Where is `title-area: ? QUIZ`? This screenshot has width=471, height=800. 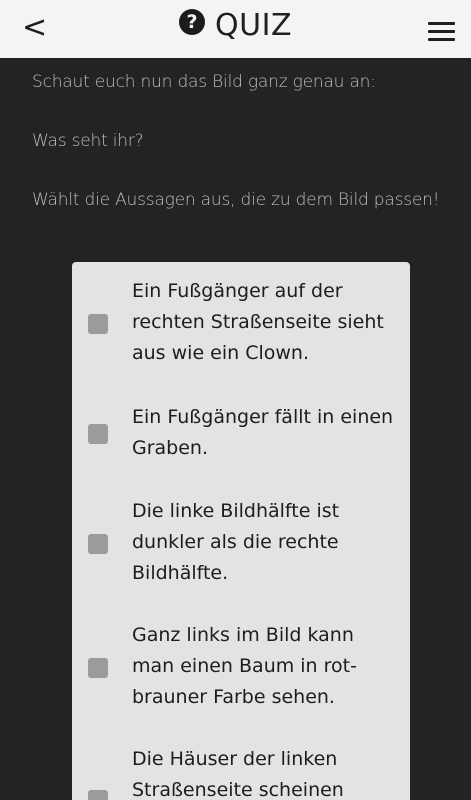
title-area: ? QUIZ is located at coordinates (235, 27).